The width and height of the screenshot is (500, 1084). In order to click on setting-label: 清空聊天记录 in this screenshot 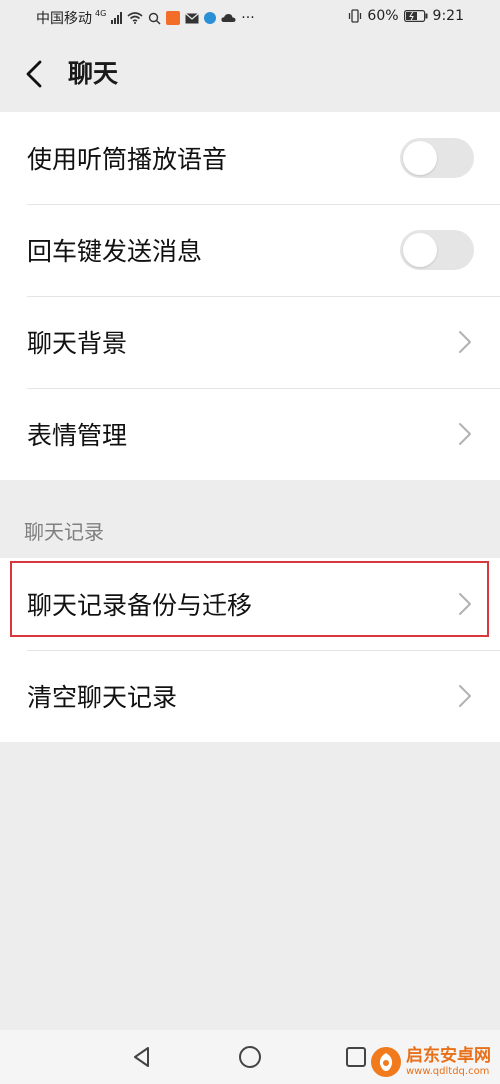, I will do `click(102, 697)`.